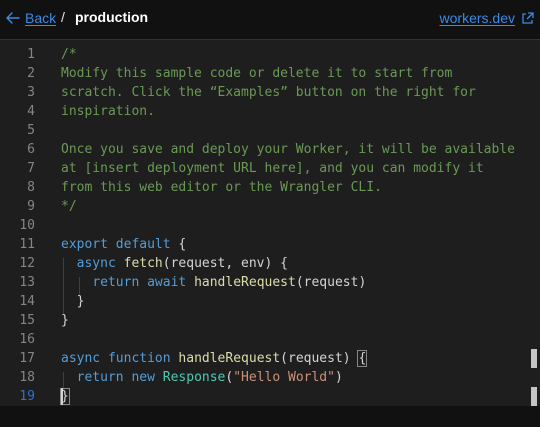 The height and width of the screenshot is (427, 540). I want to click on code-line: 12 async fetch(request, env) {, so click(270, 263).